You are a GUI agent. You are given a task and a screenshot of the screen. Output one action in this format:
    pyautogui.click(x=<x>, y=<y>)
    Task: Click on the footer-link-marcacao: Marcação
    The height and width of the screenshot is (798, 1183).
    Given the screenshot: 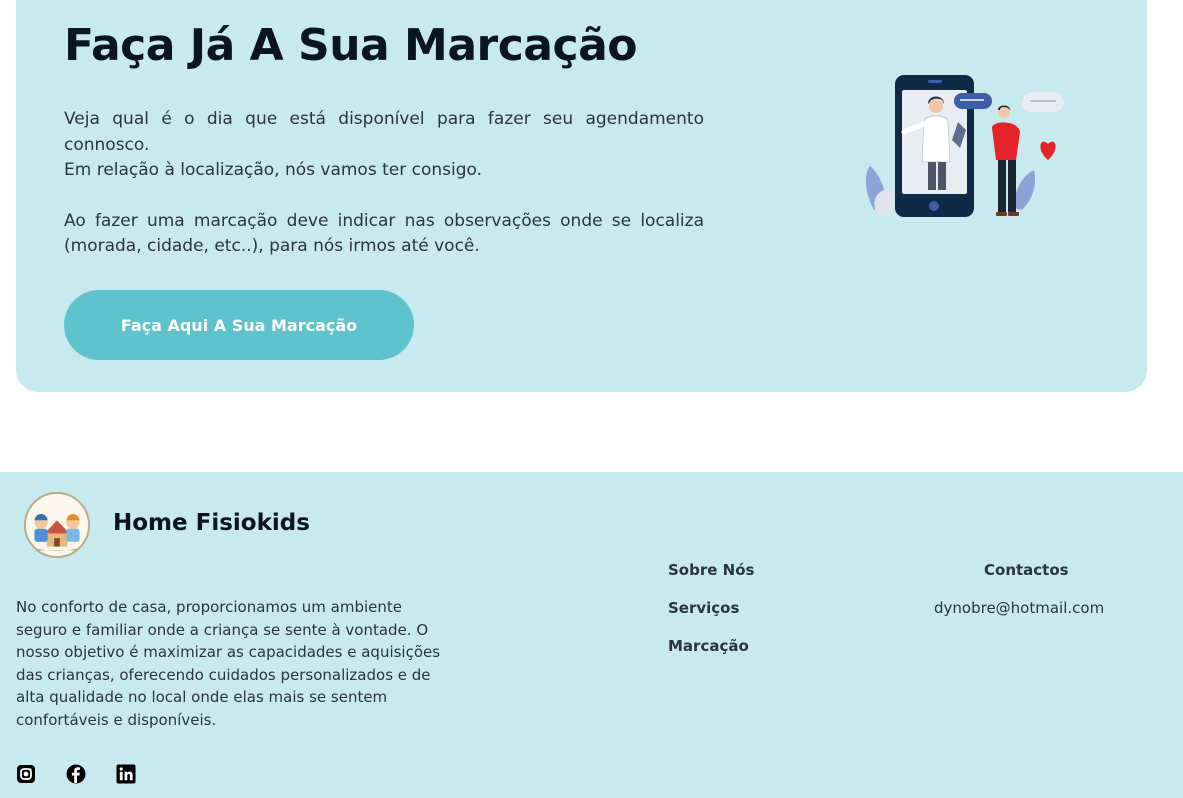 What is the action you would take?
    pyautogui.click(x=708, y=646)
    